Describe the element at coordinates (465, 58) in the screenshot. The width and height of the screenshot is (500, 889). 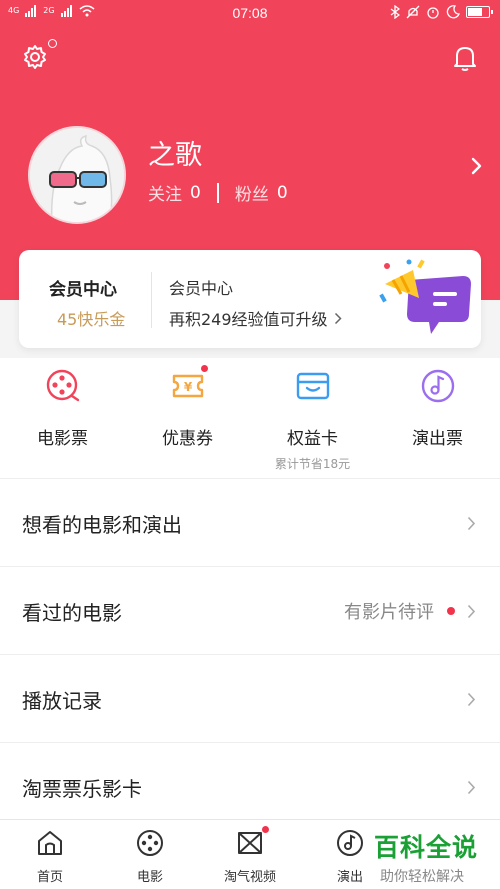
I see `notification-bell-icon` at that location.